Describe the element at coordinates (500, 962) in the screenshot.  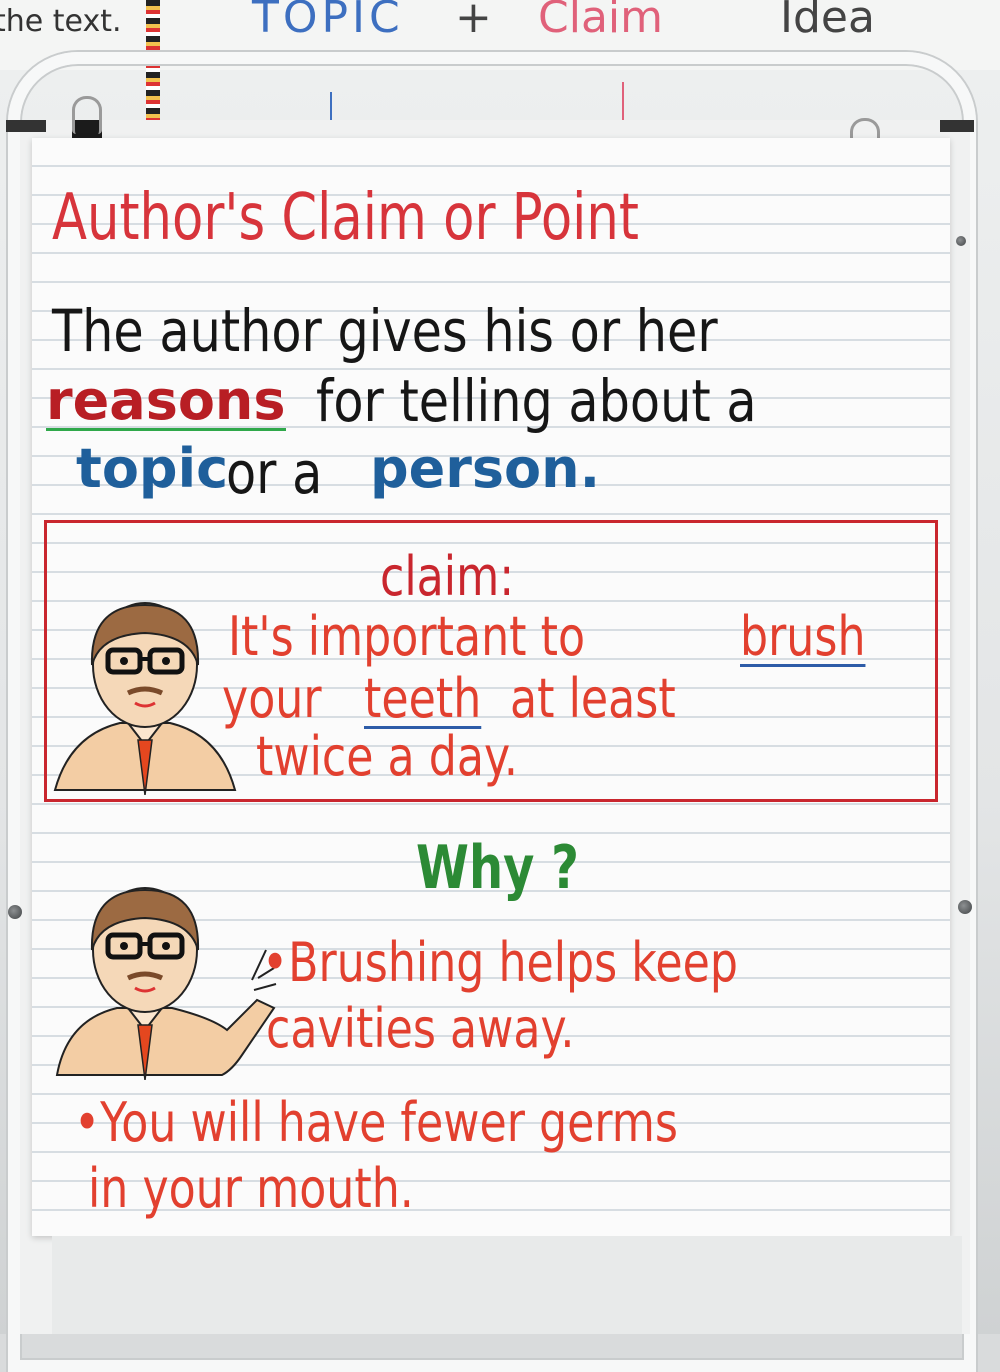
I see `reason-1-line-1: •Brushing helps keep` at that location.